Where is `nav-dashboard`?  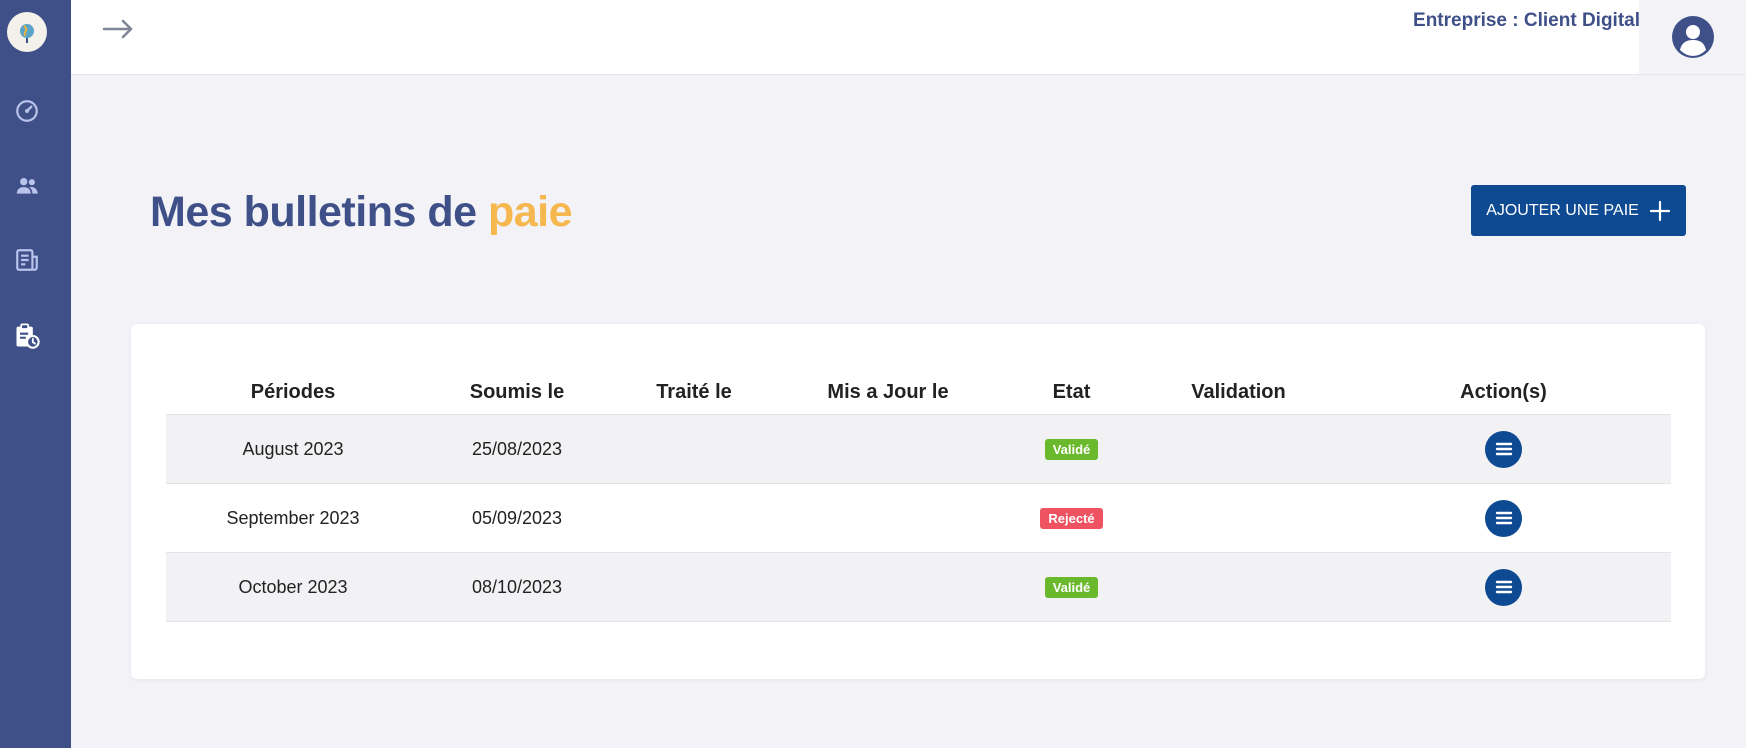 nav-dashboard is located at coordinates (27, 111).